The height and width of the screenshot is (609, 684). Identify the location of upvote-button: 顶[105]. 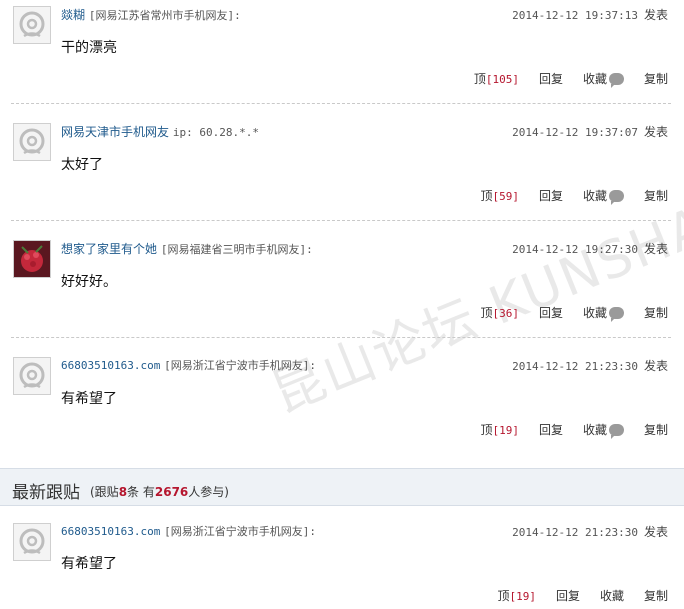
(496, 78).